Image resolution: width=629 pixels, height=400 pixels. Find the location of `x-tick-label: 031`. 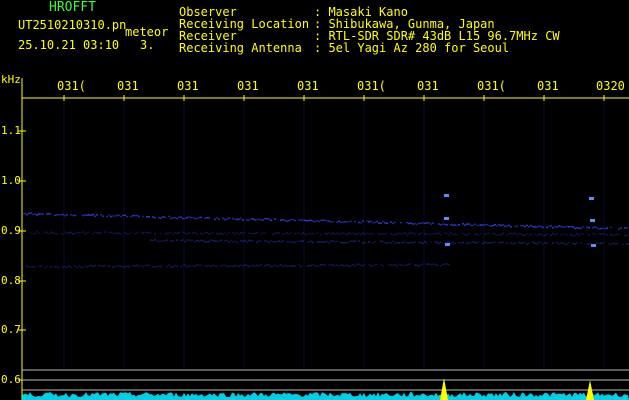

x-tick-label: 031 is located at coordinates (188, 86).